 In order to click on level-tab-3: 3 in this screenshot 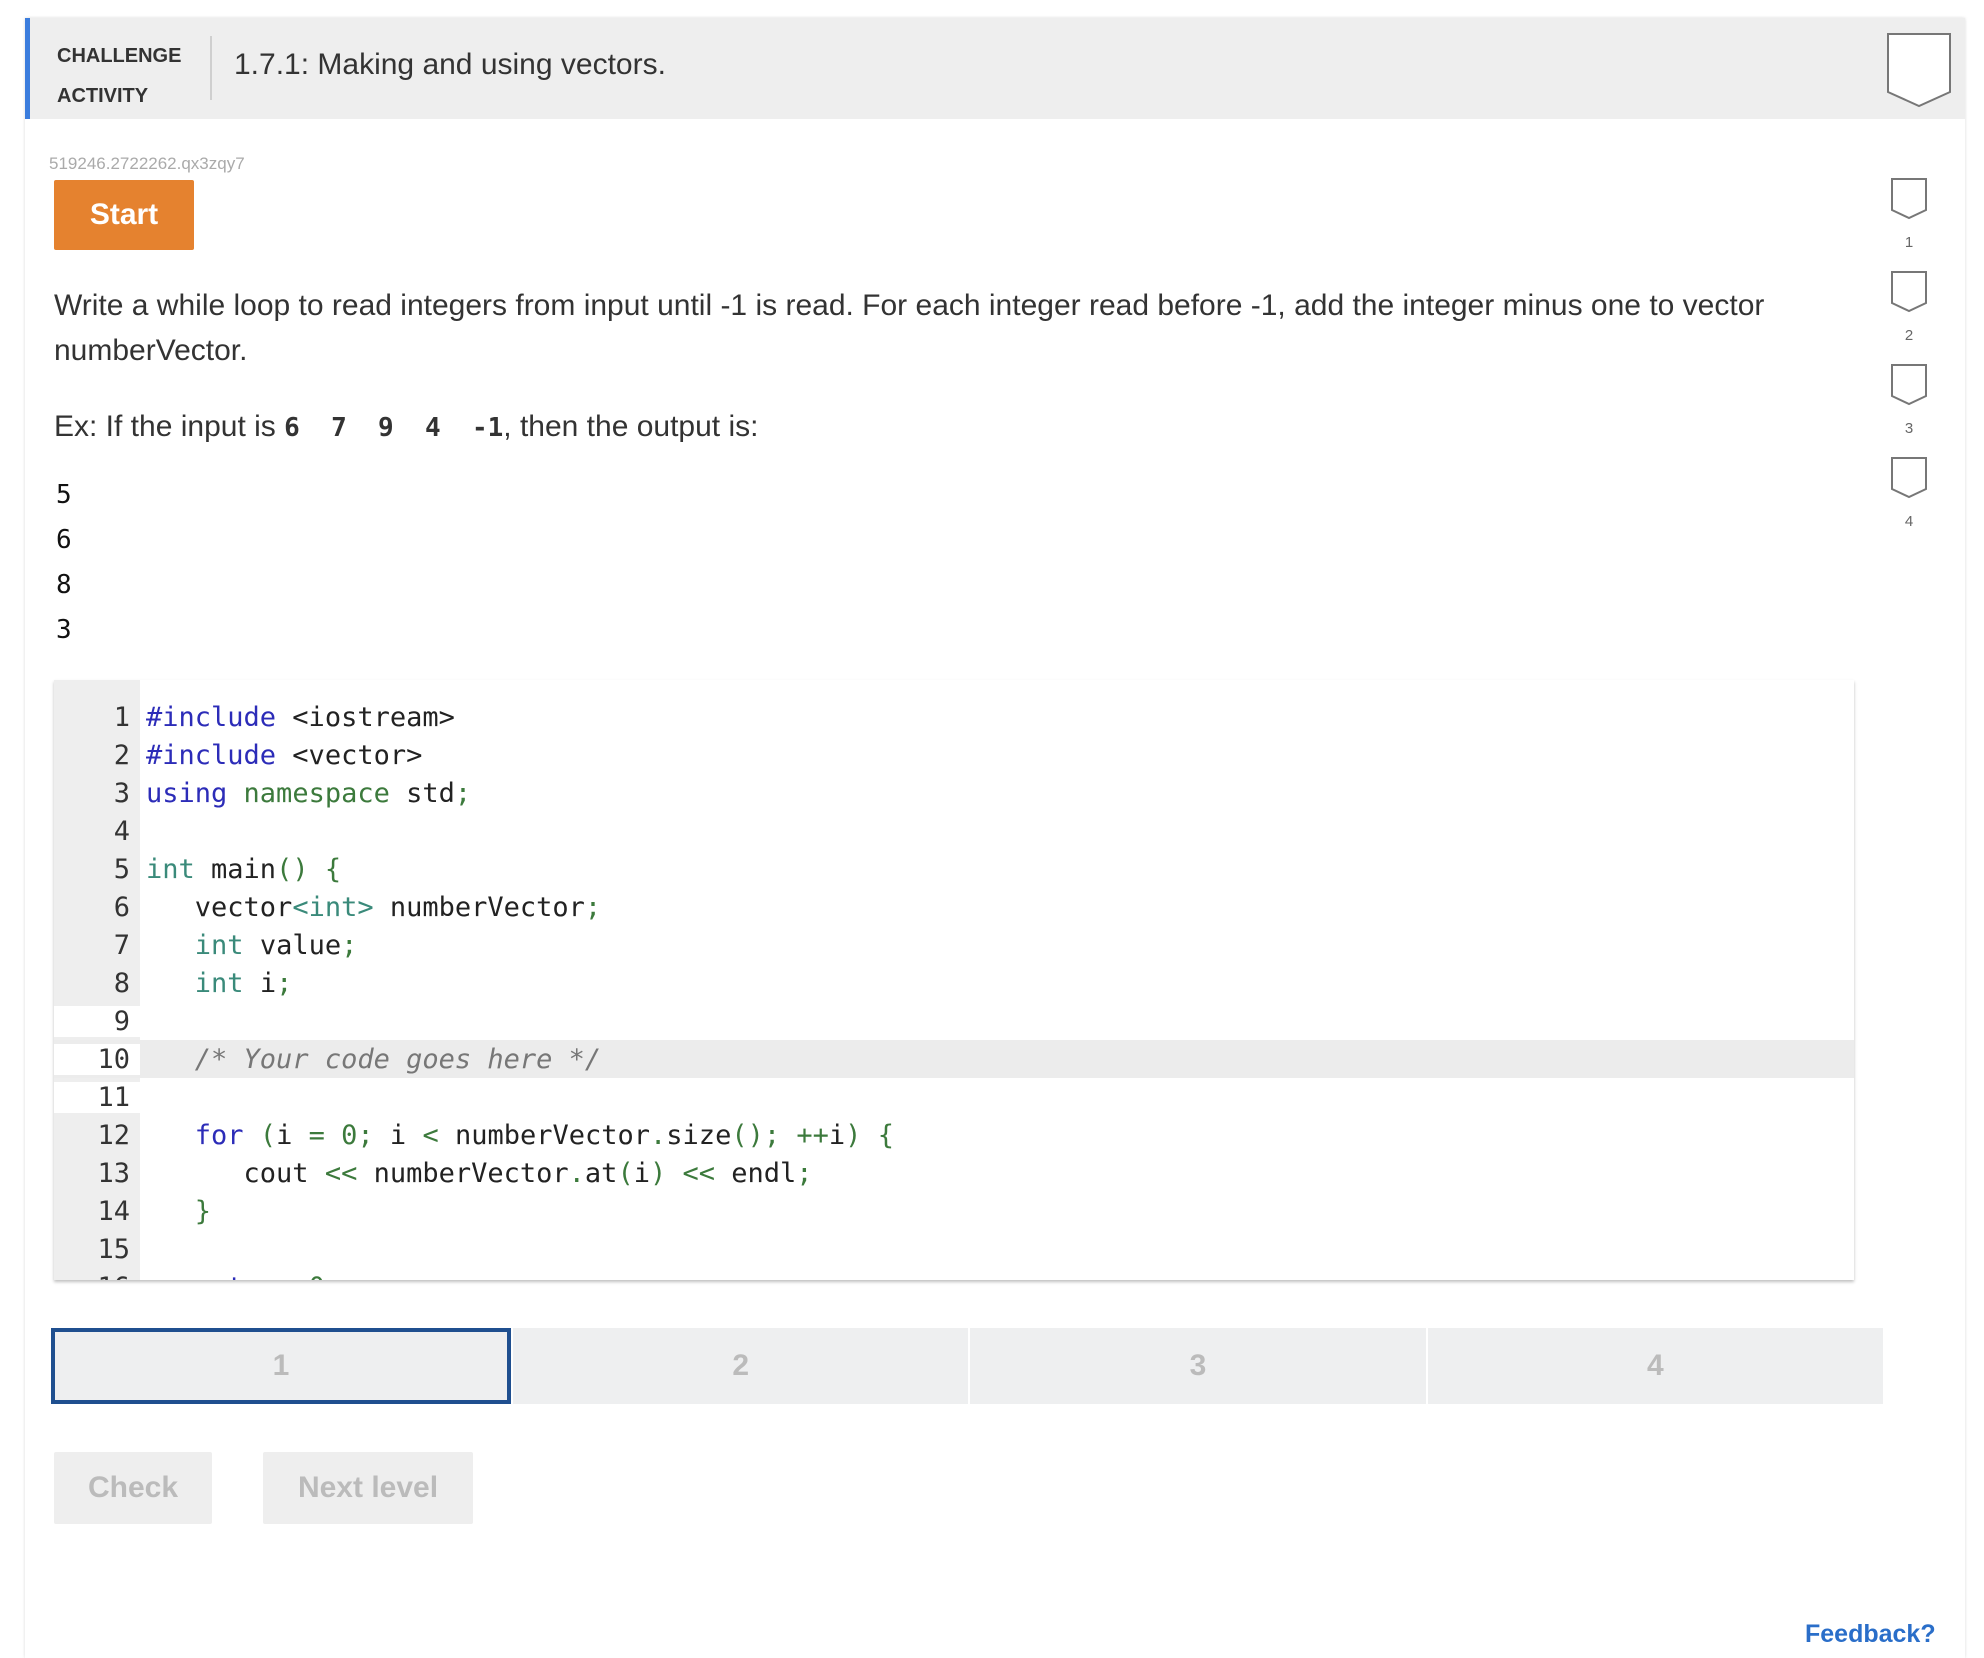, I will do `click(1198, 1366)`.